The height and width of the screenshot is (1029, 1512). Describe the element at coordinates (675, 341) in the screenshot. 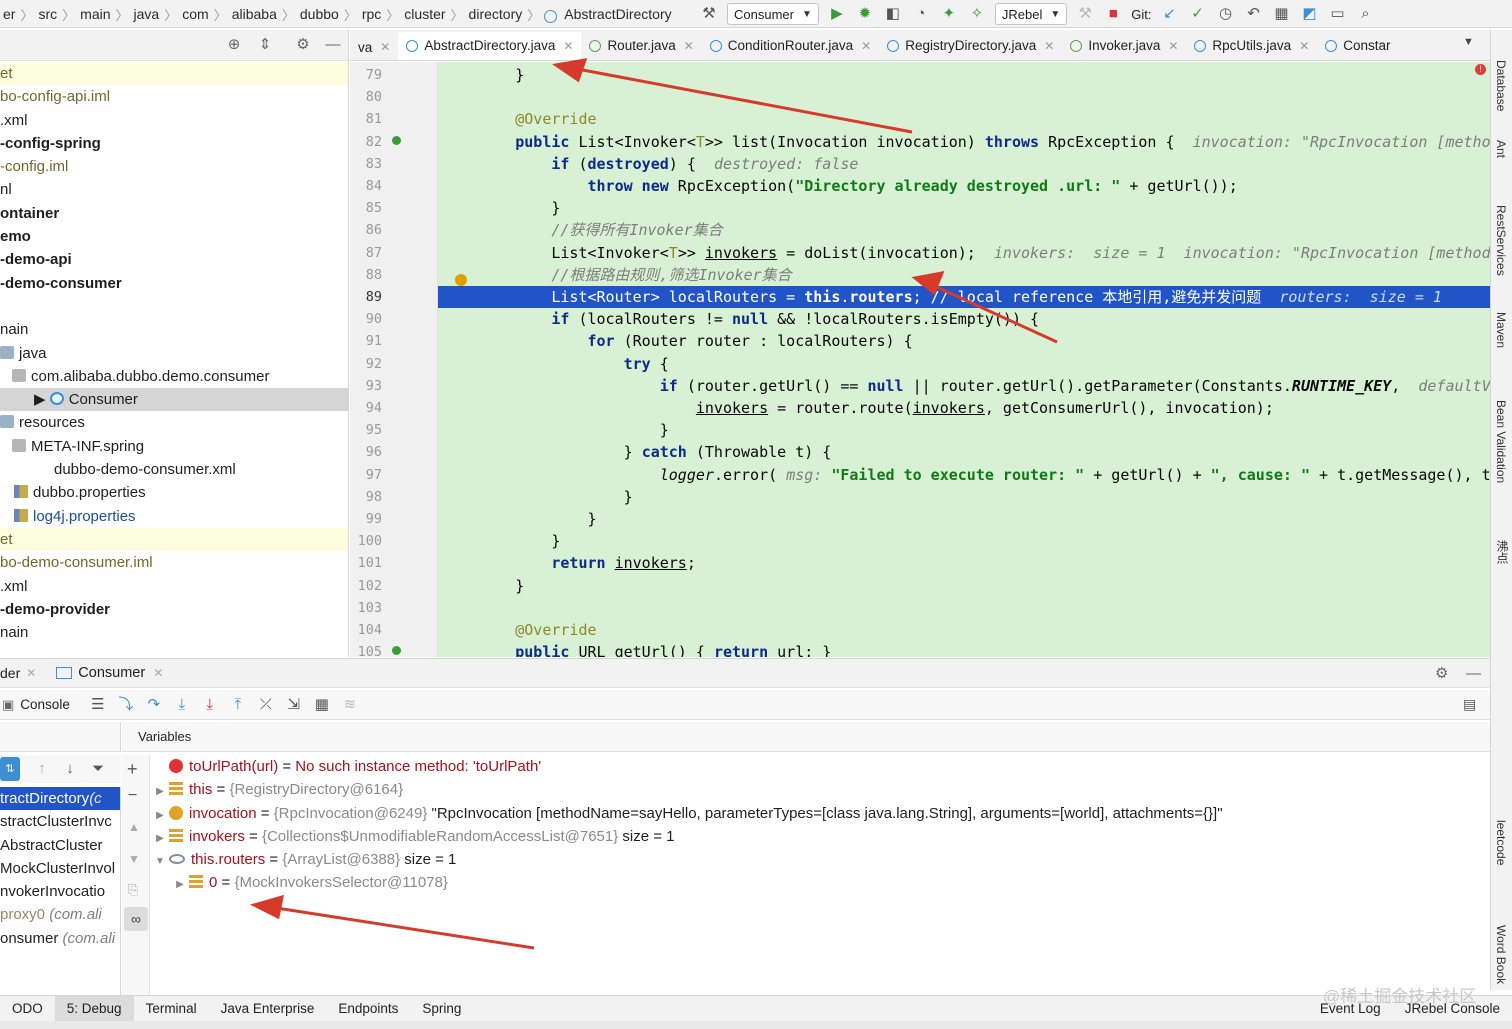

I see `code-line: for (Router router : localRouters) {` at that location.